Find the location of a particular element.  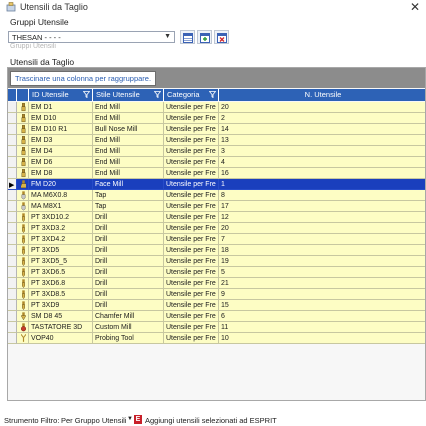

table-row: MA M8X1 Tap Utensile per Fre 17 is located at coordinates (216, 206).